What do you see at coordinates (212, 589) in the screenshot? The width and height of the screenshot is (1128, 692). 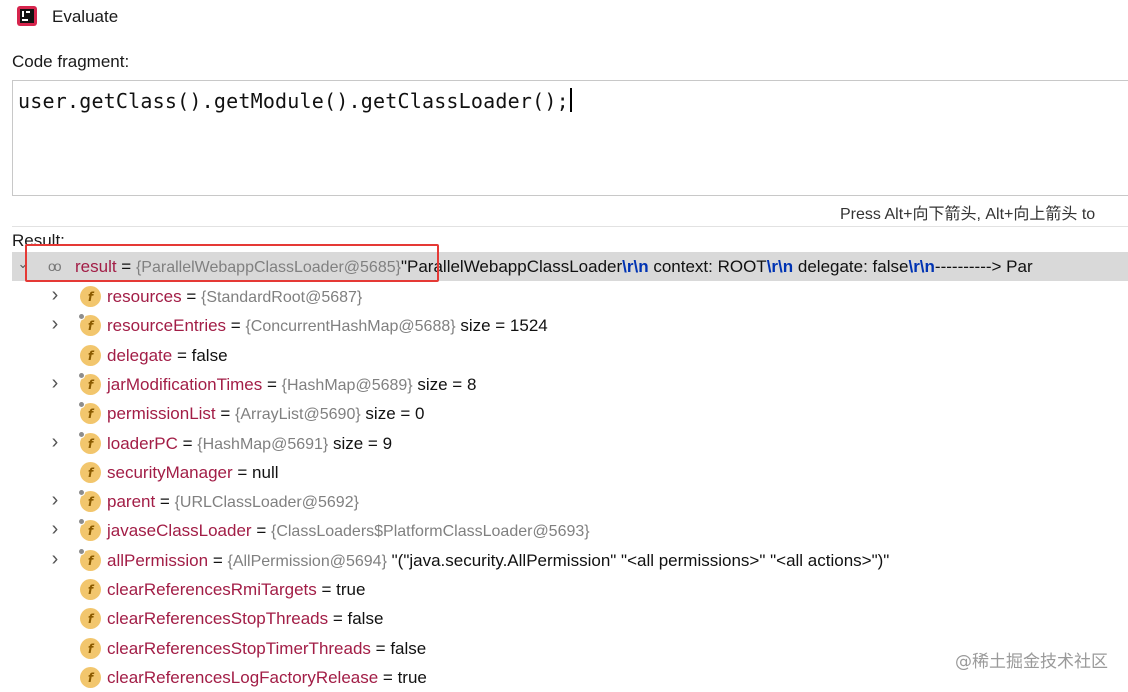 I see `field-name: clearReferencesRmiTargets` at bounding box center [212, 589].